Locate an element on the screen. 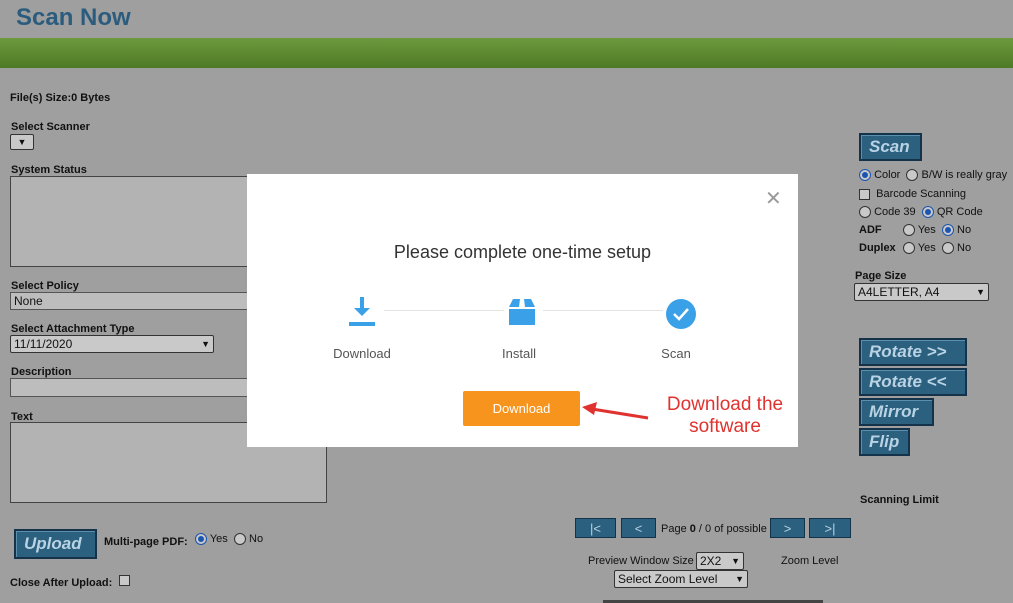  page-size-select: A4LETTER, A4 ▼ is located at coordinates (921, 292).